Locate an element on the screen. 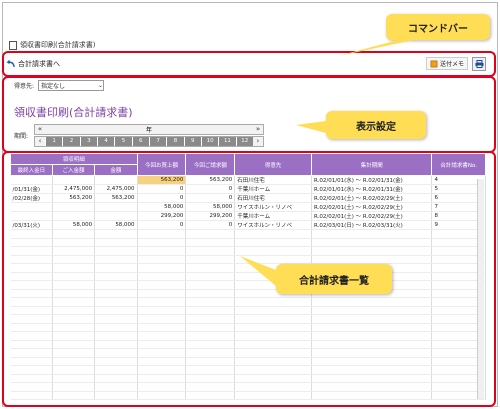 The image size is (500, 409). column-header: 今回お買上額 is located at coordinates (161, 164).